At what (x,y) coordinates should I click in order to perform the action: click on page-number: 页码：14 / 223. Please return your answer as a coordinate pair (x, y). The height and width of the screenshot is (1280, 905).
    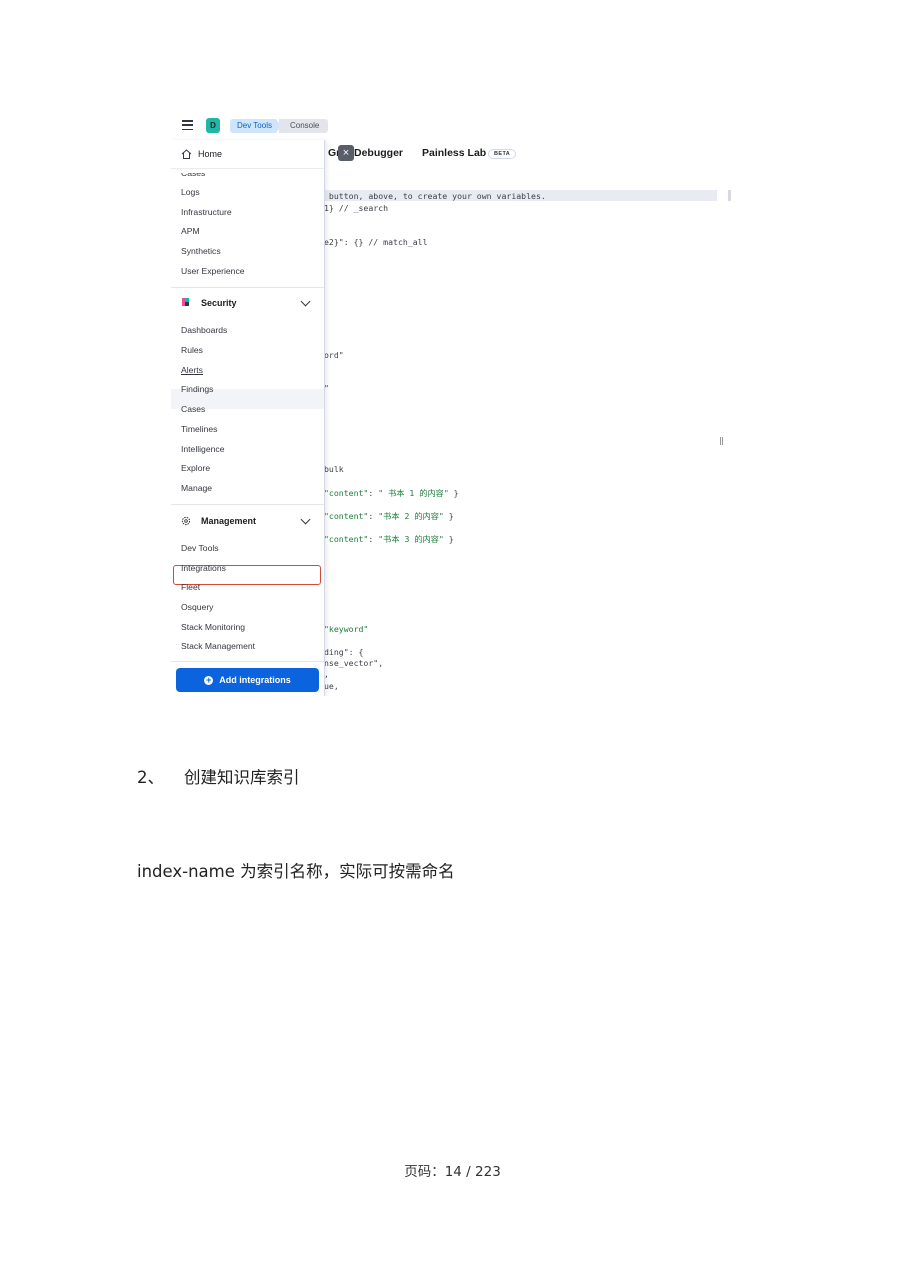
    Looking at the image, I should click on (452, 1172).